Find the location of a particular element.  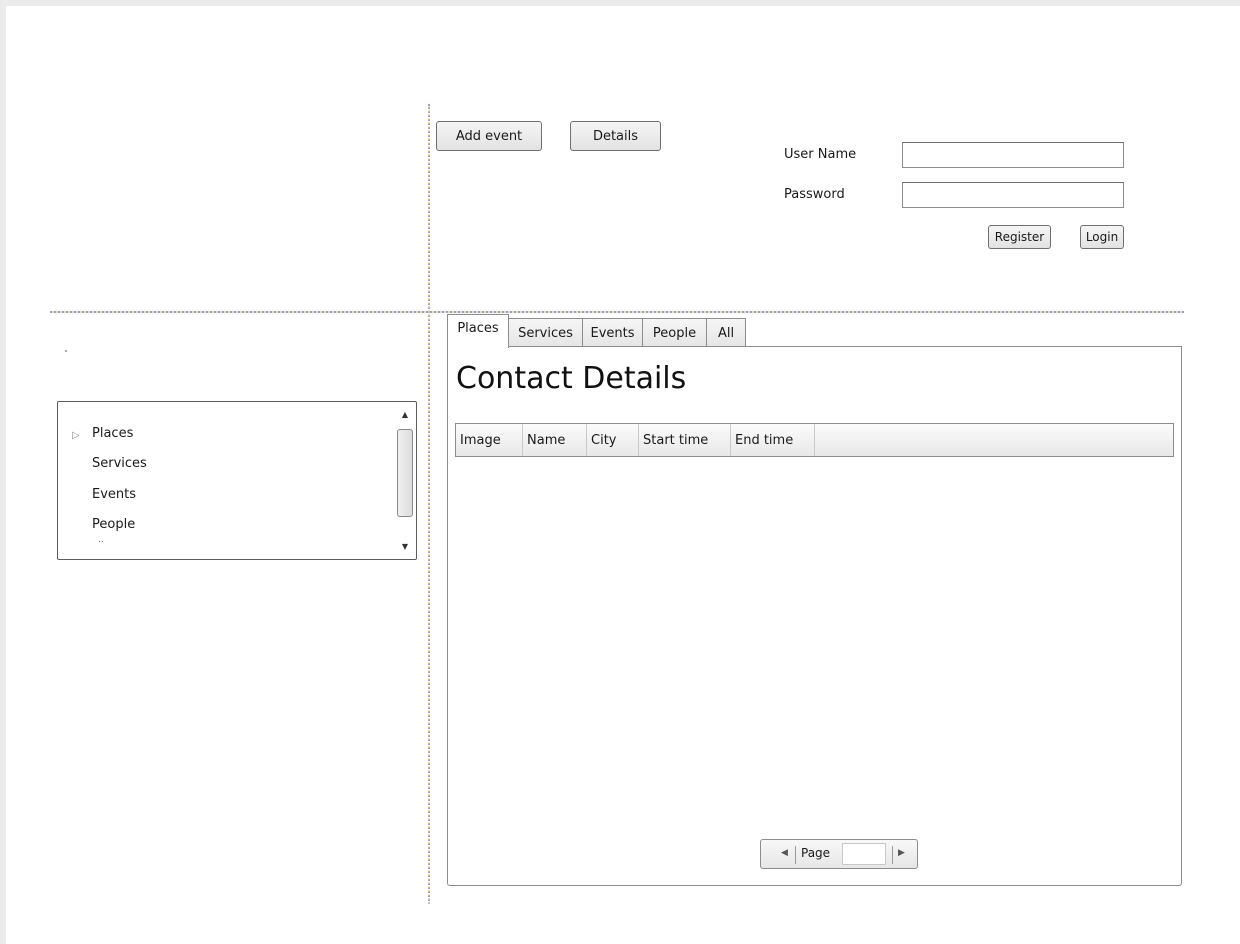

previous-page-icon: ◀ is located at coordinates (784, 853).